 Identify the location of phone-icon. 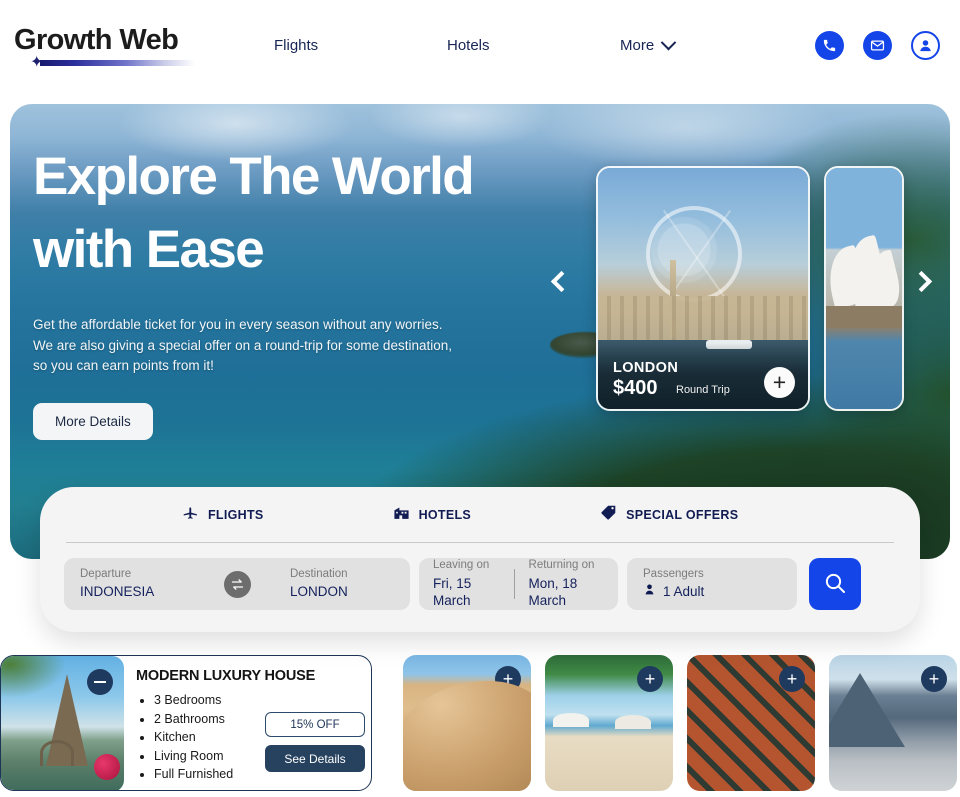
(829, 45).